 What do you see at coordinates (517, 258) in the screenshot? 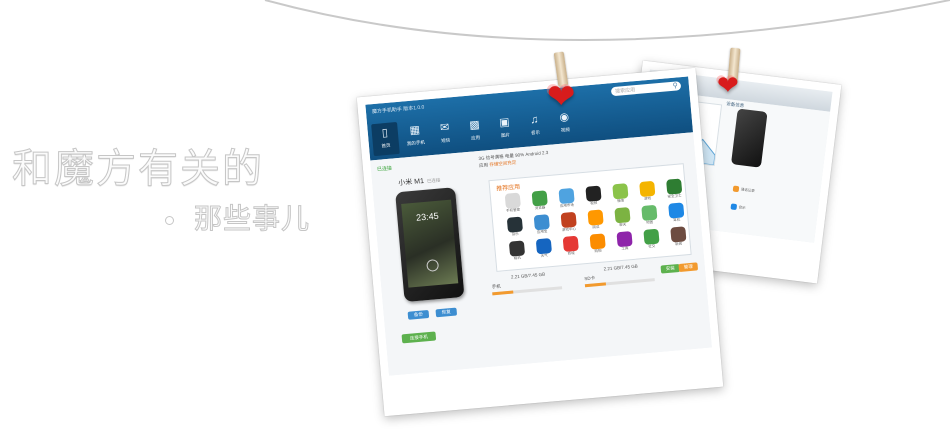
I see `app-label: 相机` at bounding box center [517, 258].